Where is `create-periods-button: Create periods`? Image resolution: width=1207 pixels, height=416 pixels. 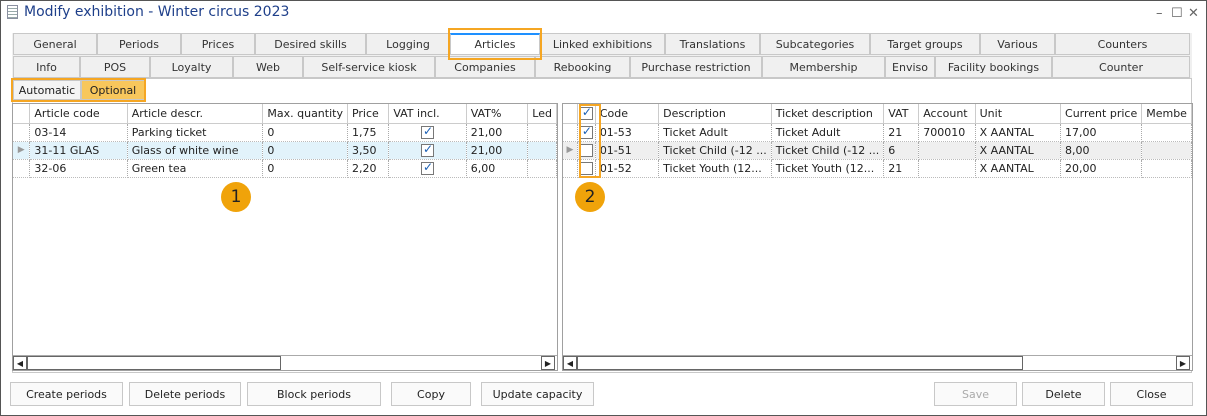 create-periods-button: Create periods is located at coordinates (66, 394).